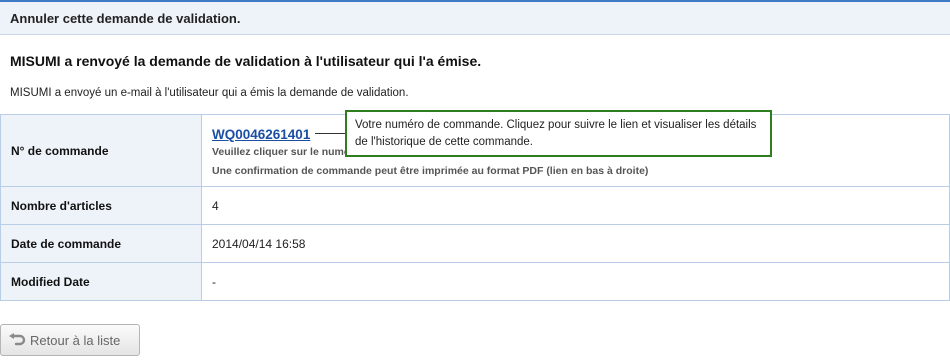 The width and height of the screenshot is (950, 360). I want to click on back-to-list-button: Retour à la liste, so click(70, 340).